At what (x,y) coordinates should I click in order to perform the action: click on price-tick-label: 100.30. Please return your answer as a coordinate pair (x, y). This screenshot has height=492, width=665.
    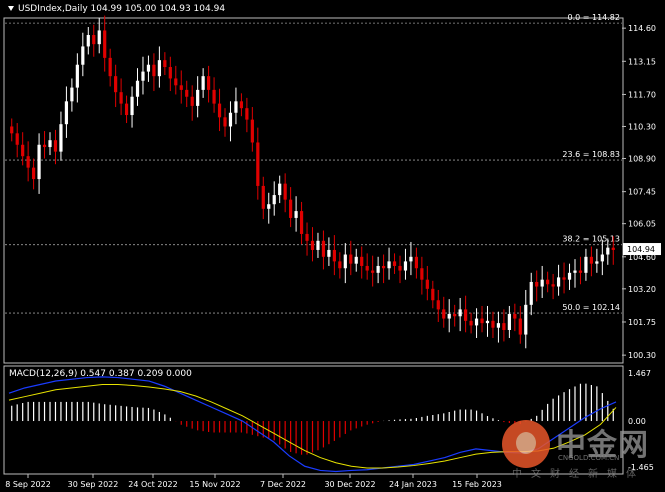
    Looking at the image, I should click on (642, 355).